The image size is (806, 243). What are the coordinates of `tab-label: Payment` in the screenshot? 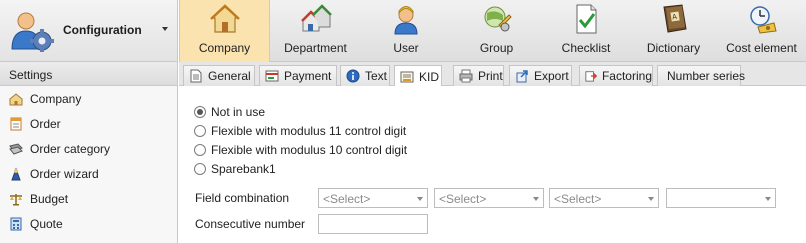 It's located at (308, 76).